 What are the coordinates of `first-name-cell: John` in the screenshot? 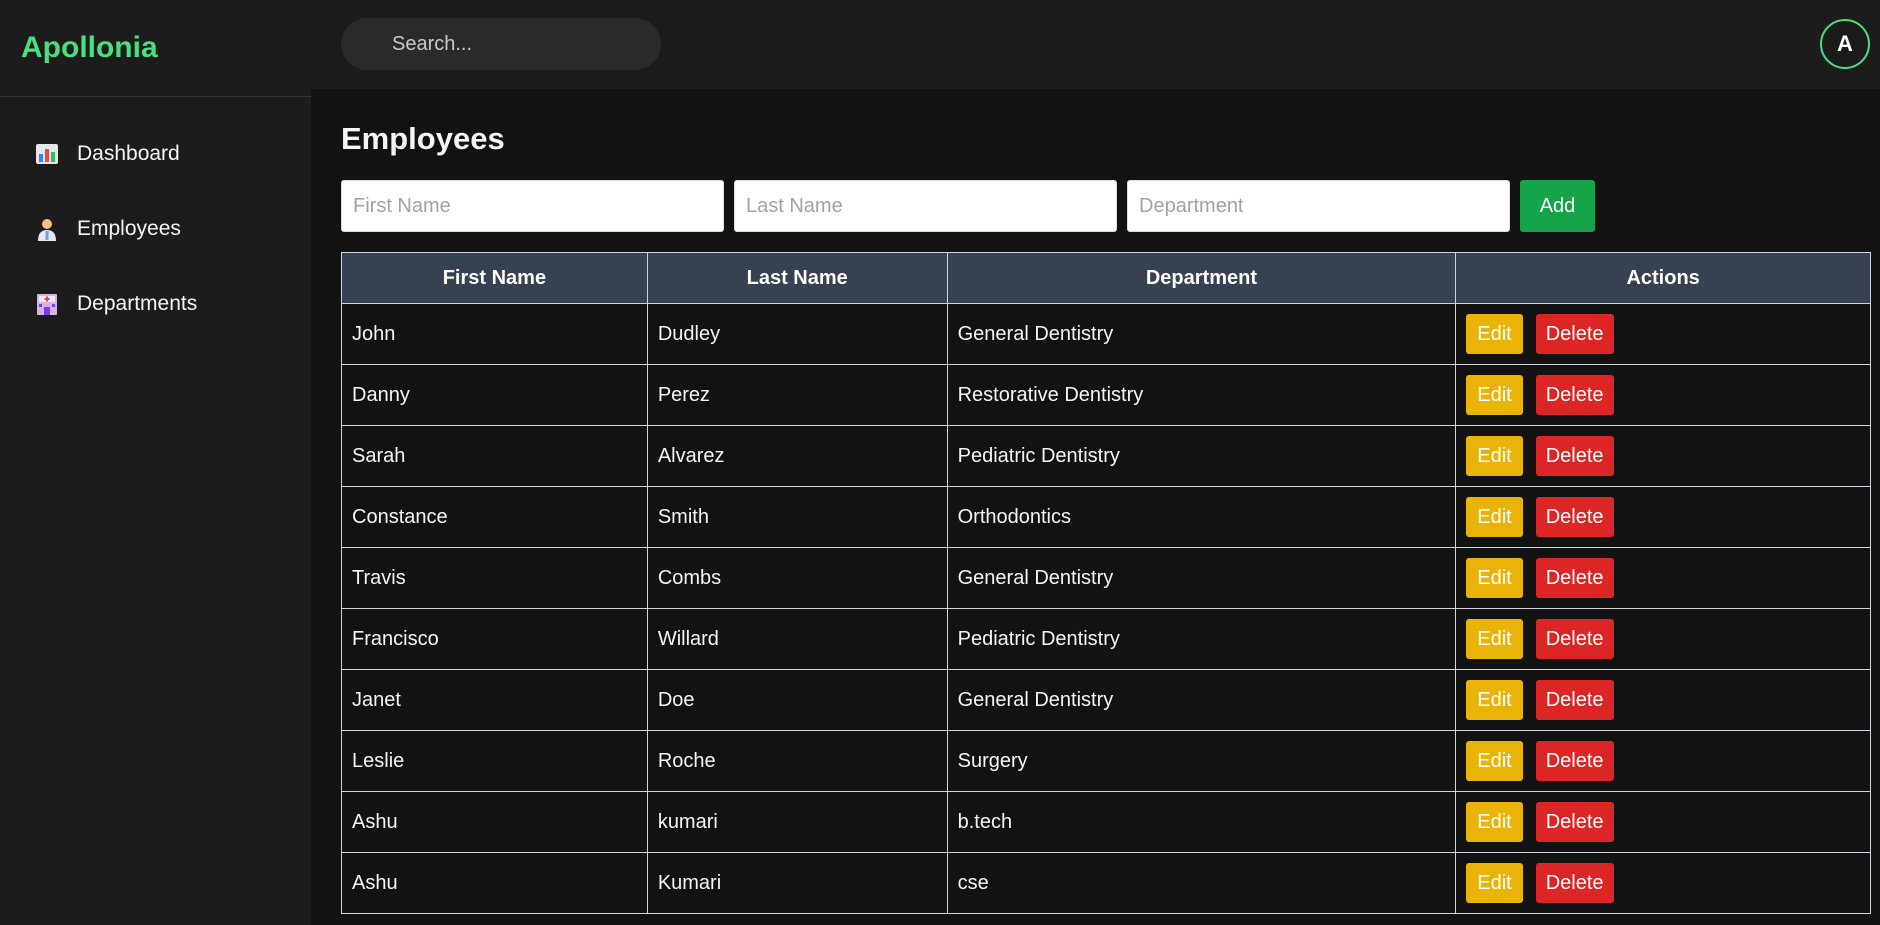 It's located at (494, 334).